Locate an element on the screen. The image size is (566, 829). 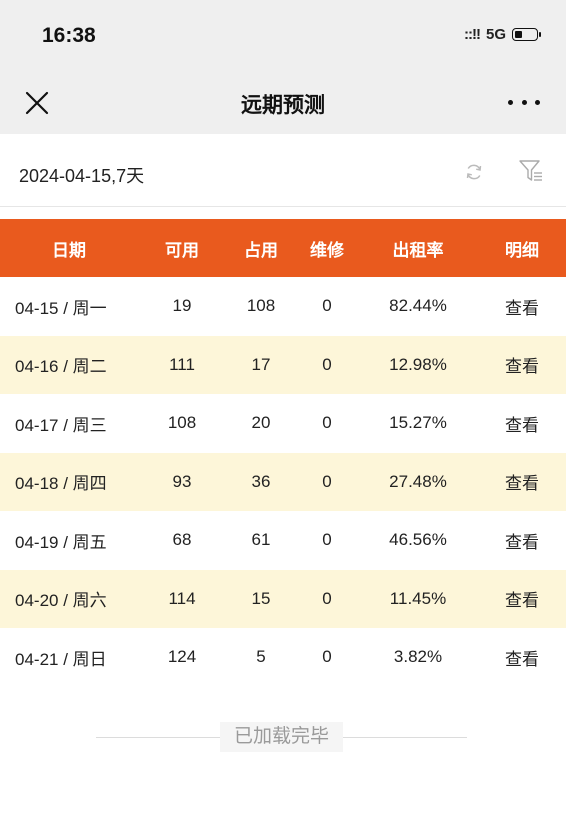
cell-rate: 3.82% is located at coordinates (418, 657).